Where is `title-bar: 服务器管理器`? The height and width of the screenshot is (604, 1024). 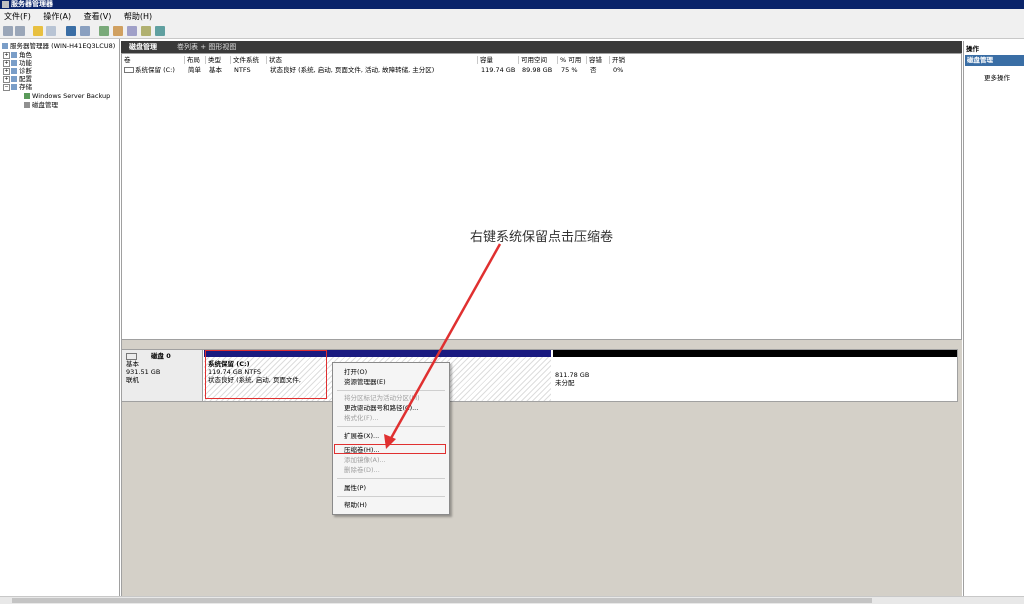
title-bar: 服务器管理器 is located at coordinates (512, 4).